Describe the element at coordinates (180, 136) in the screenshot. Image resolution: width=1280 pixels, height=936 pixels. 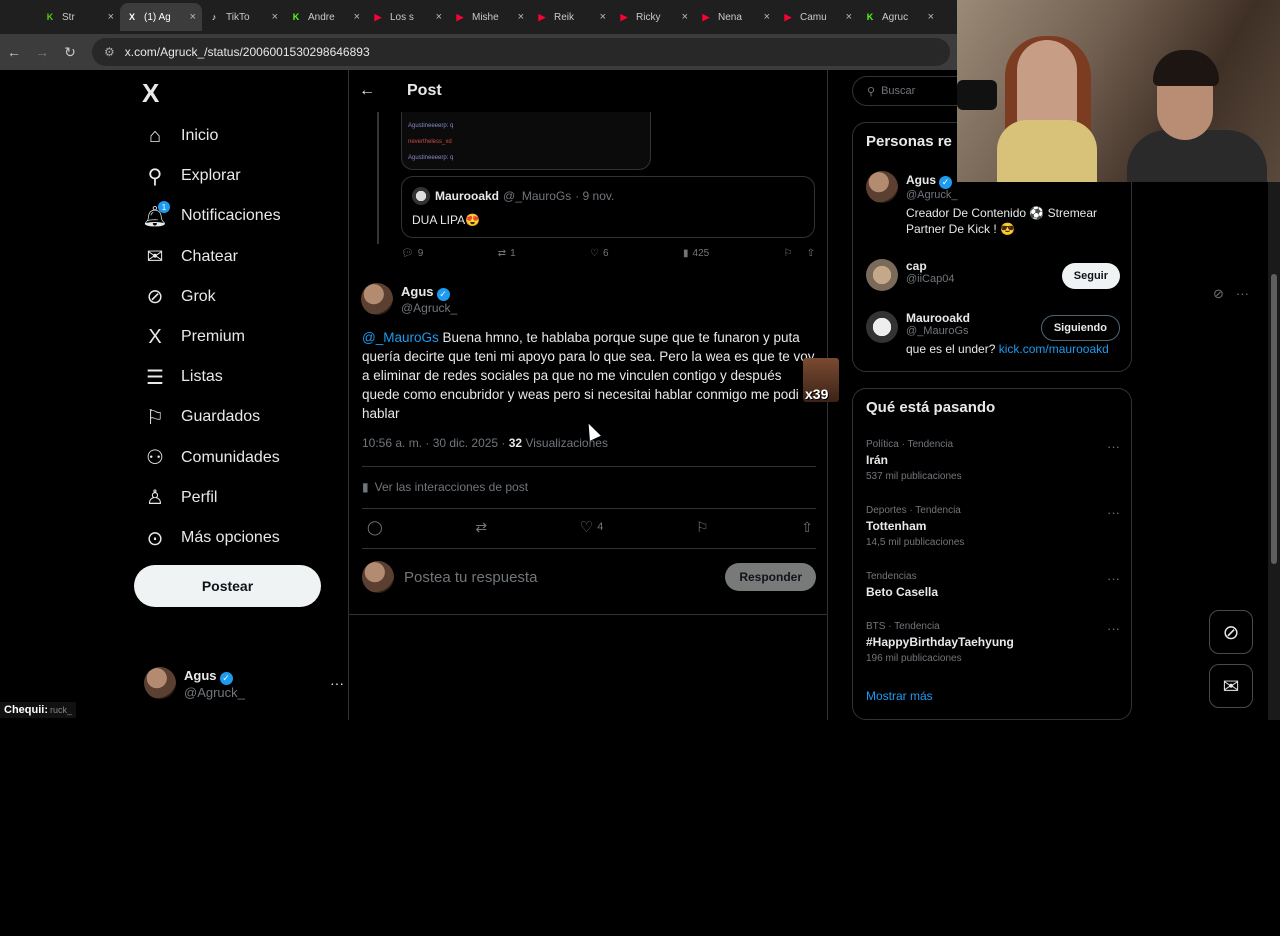
I see `sidebar-item-inicio: ⌂ Inicio` at that location.